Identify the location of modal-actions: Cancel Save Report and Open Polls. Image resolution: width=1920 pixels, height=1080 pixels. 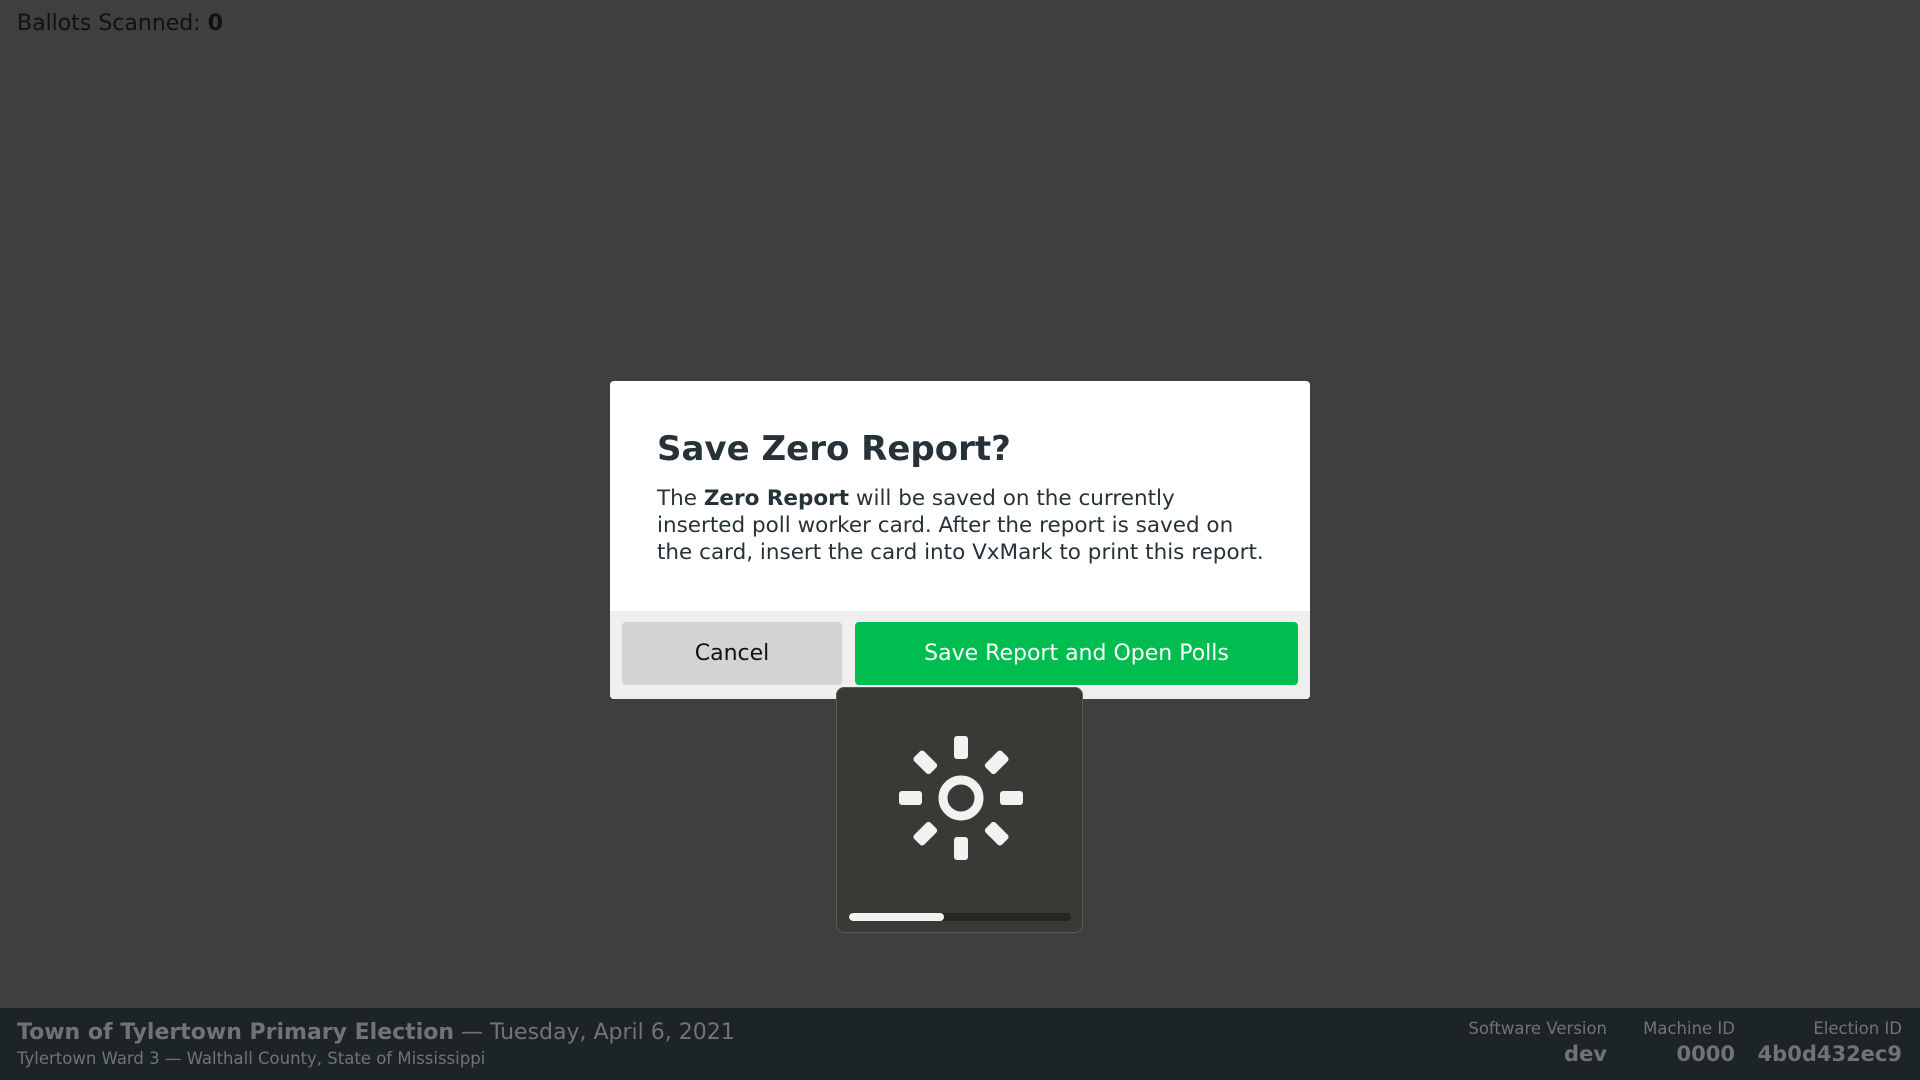
(960, 655).